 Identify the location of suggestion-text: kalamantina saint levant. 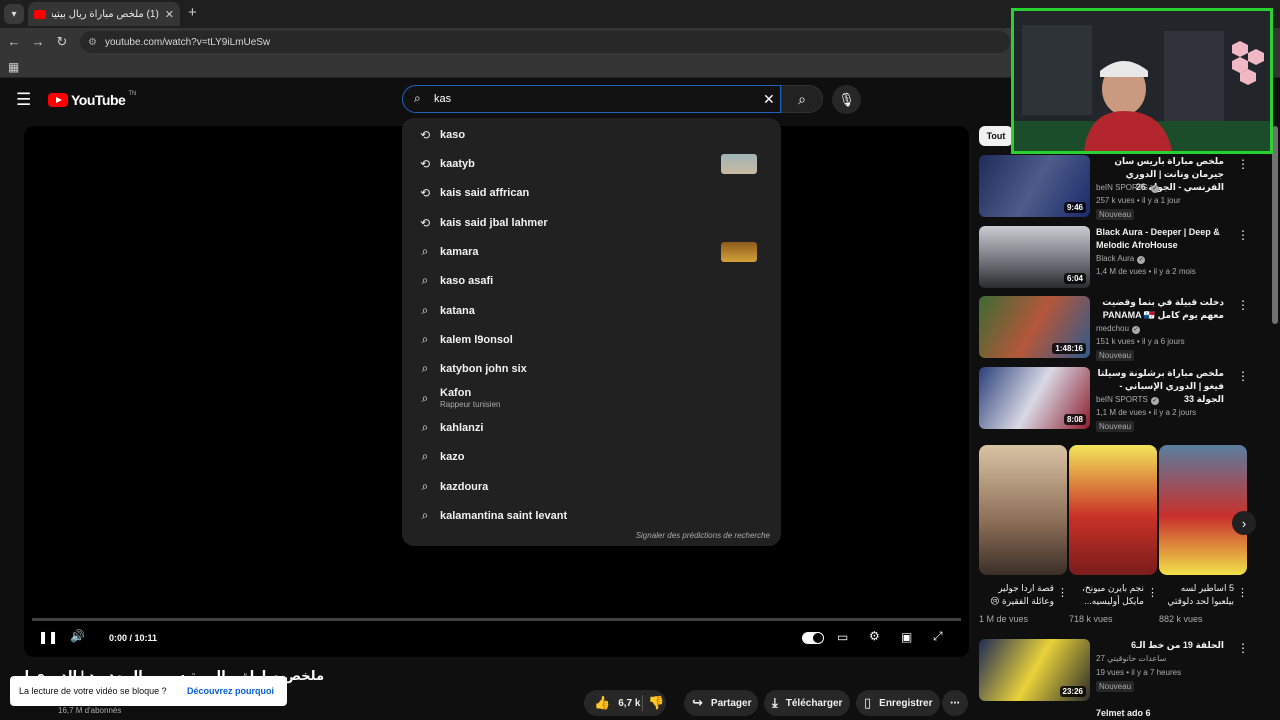
(504, 515).